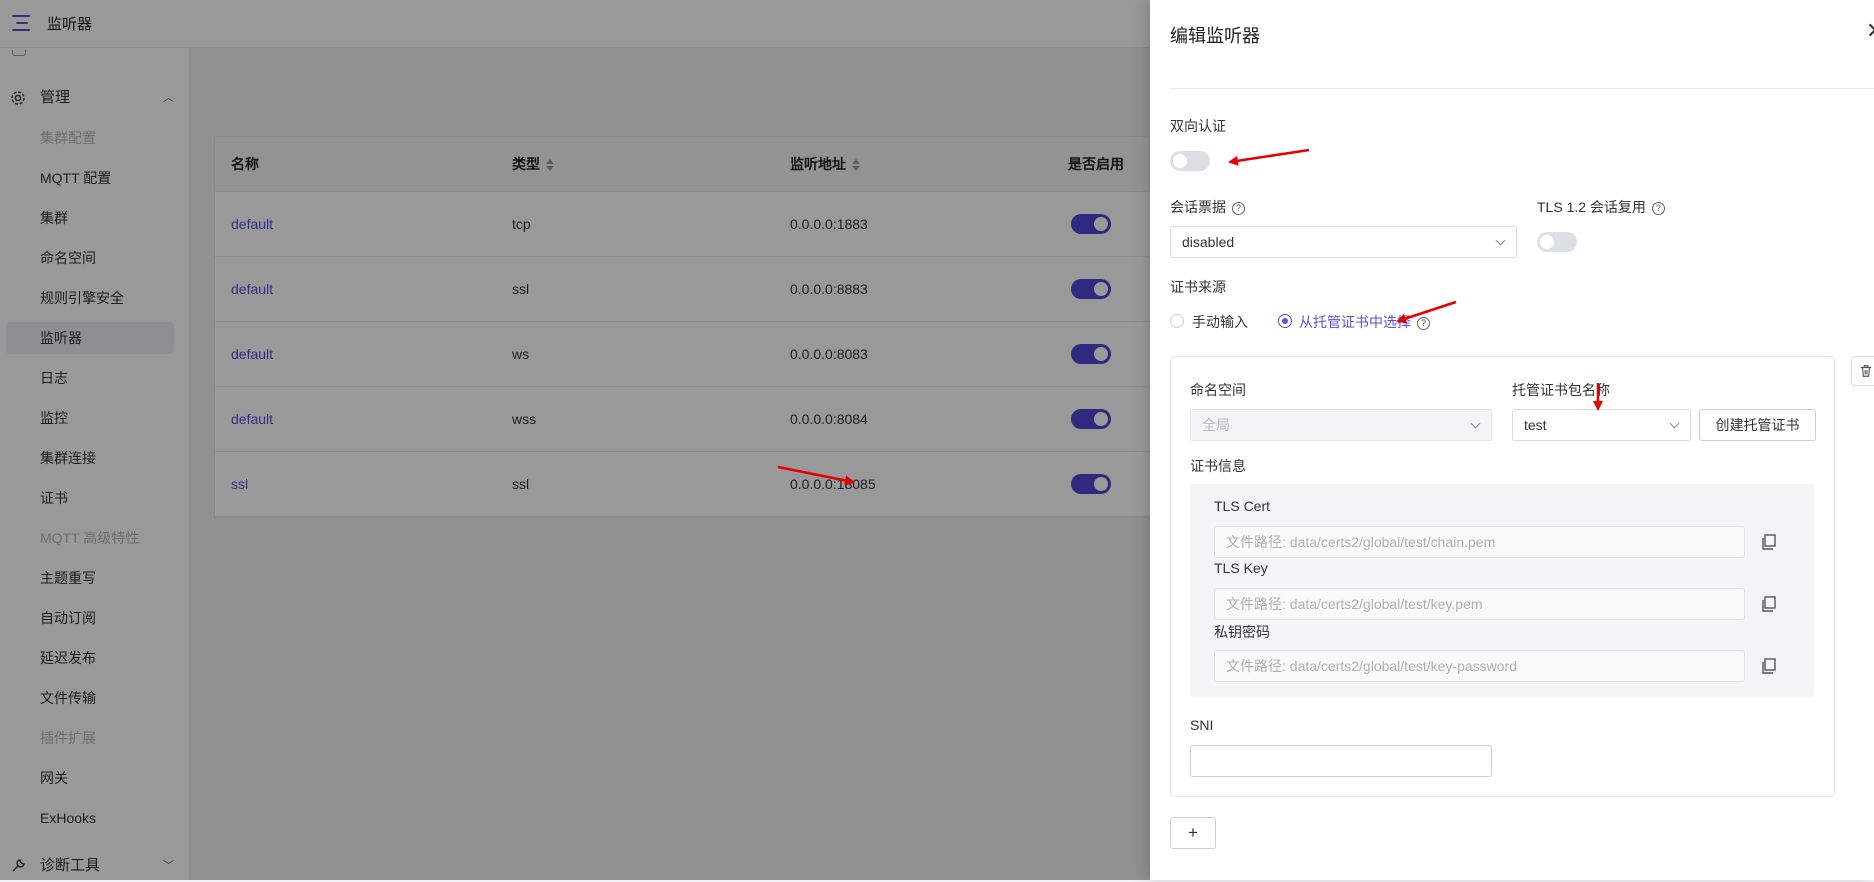  What do you see at coordinates (1241, 568) in the screenshot?
I see `tls-key-label: TLS Key` at bounding box center [1241, 568].